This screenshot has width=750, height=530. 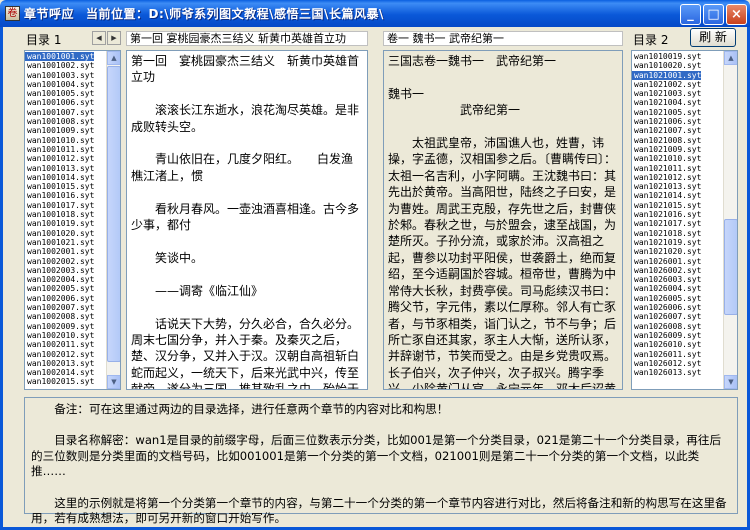 What do you see at coordinates (666, 372) in the screenshot?
I see `list-item: wan1026013.syt` at bounding box center [666, 372].